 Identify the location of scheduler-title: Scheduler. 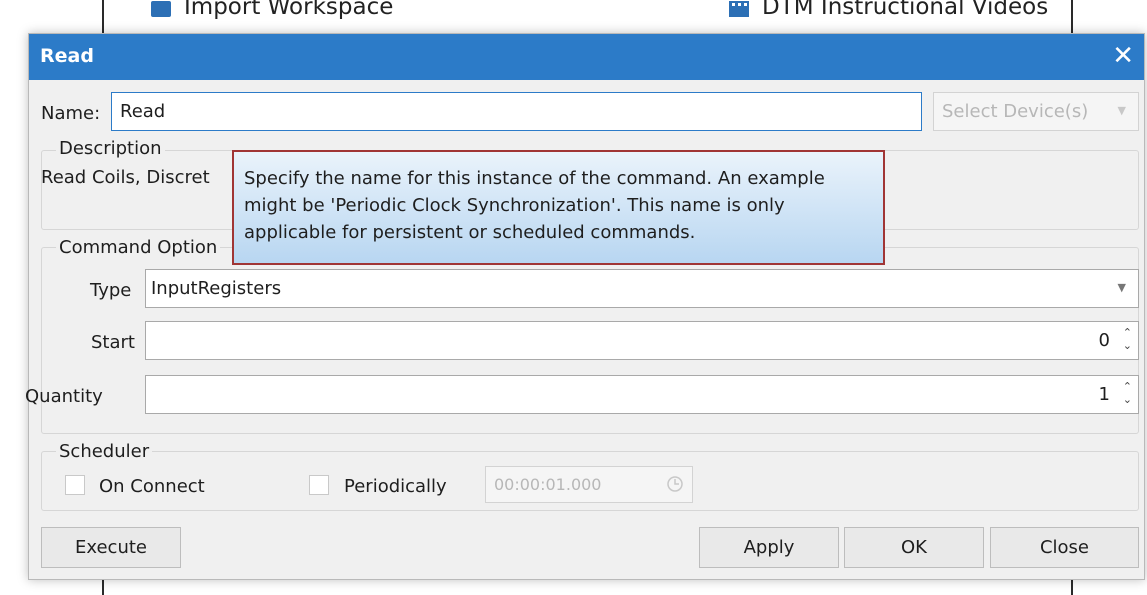
(104, 451).